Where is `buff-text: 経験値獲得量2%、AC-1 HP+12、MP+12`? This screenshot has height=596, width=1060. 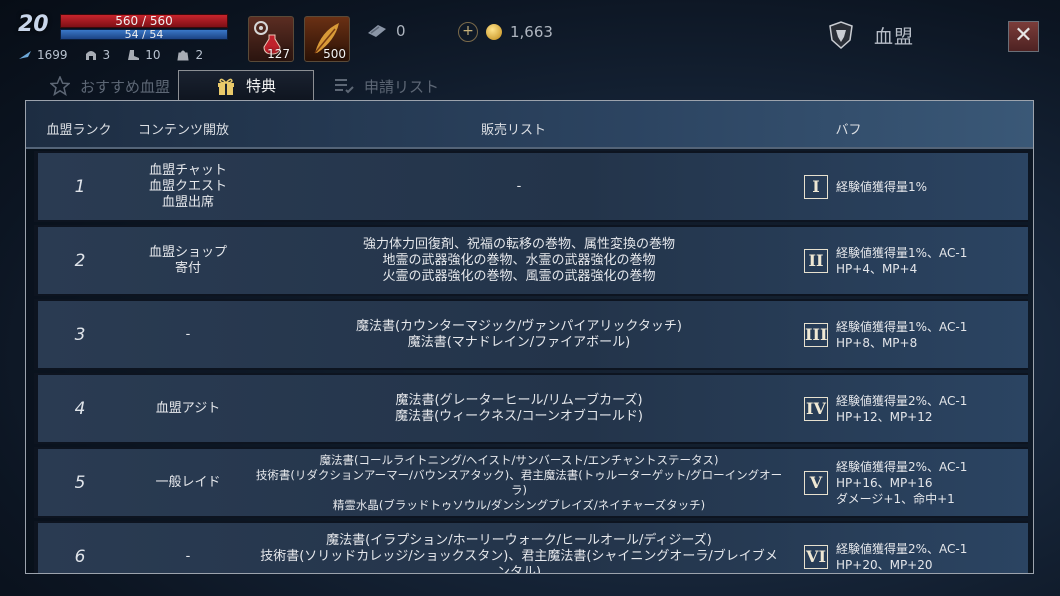
buff-text: 経験値獲得量2%、AC-1 HP+12、MP+12 is located at coordinates (901, 409).